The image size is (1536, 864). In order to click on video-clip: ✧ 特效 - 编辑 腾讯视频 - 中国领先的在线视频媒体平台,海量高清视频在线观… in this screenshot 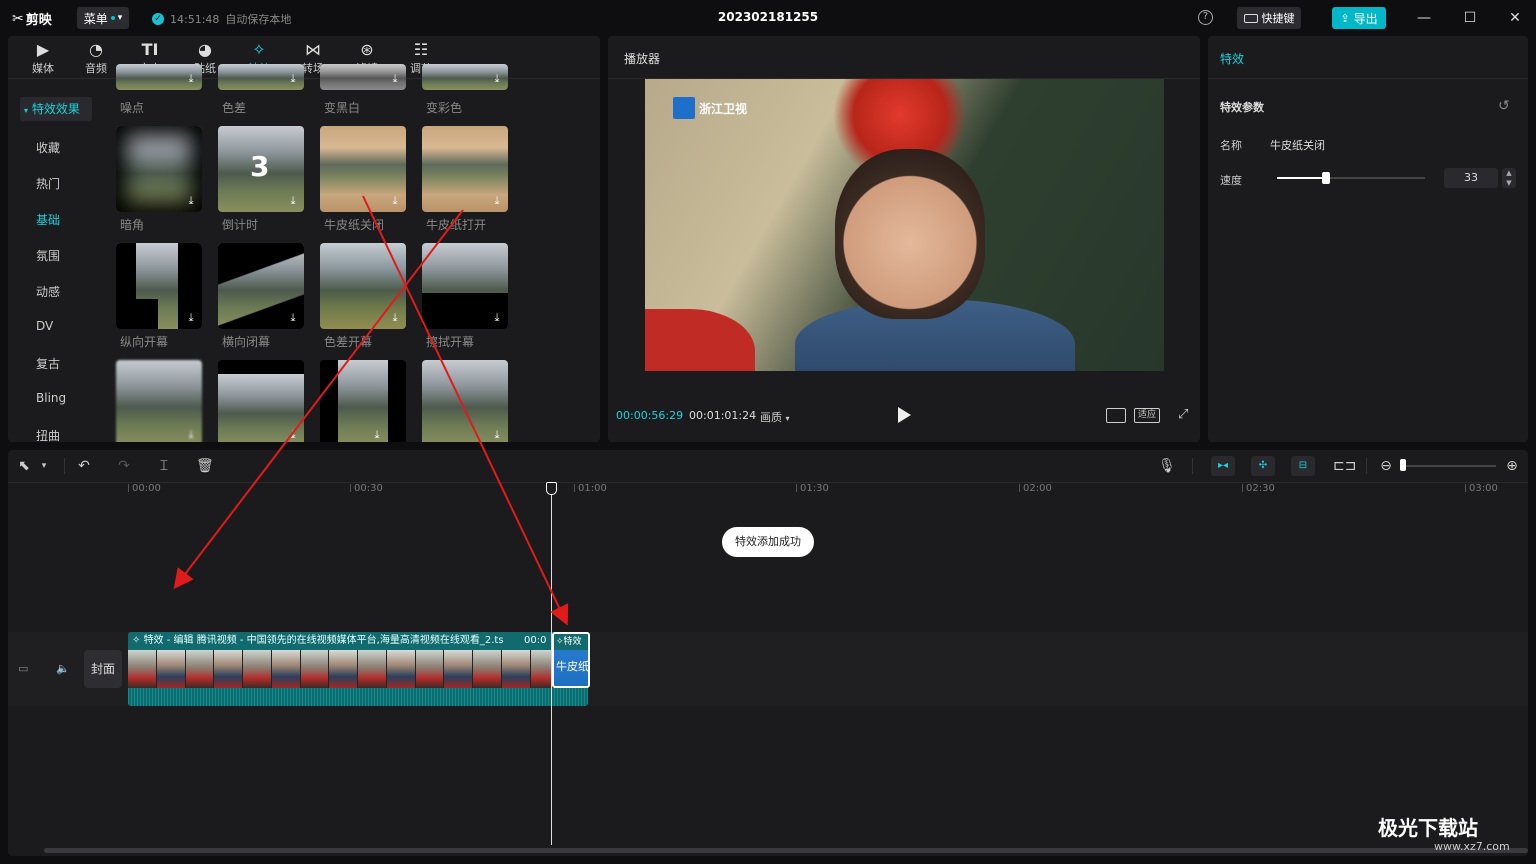, I will do `click(358, 669)`.